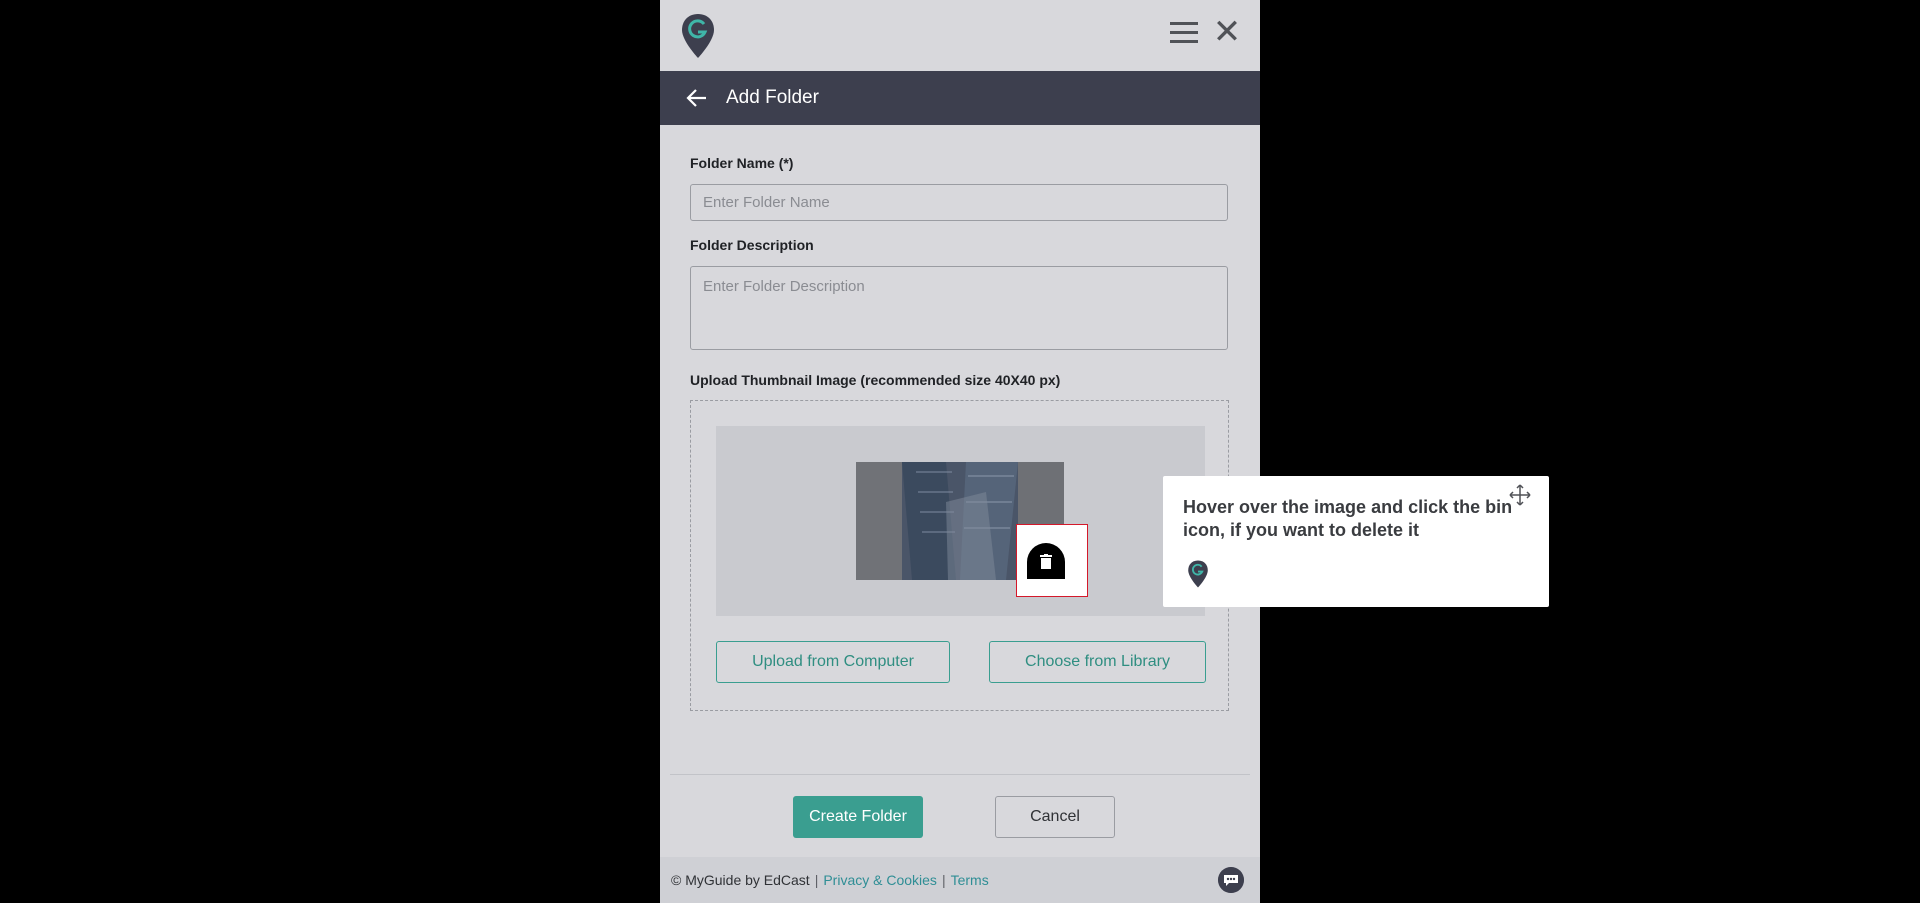  Describe the element at coordinates (959, 308) in the screenshot. I see `folder-description-input` at that location.